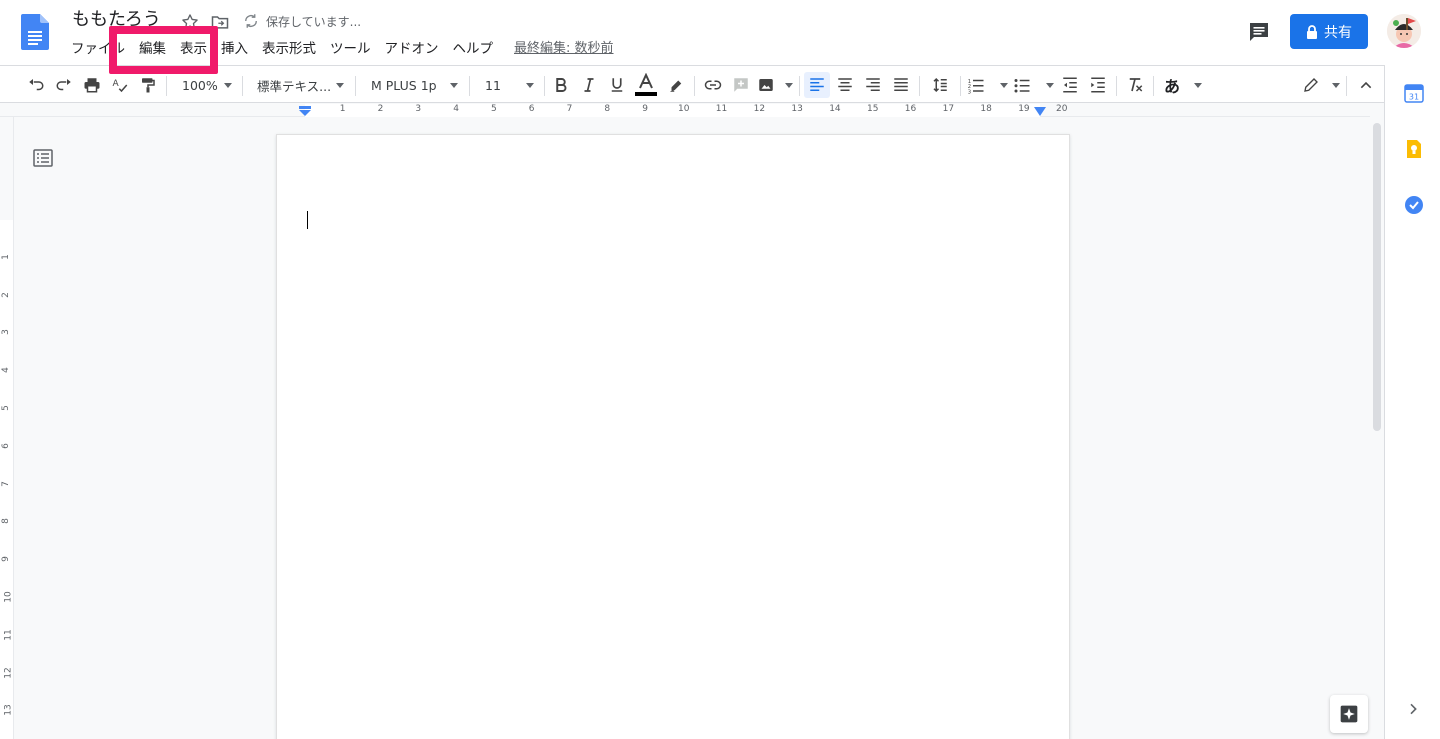  Describe the element at coordinates (289, 49) in the screenshot. I see `menu-format: 表示形式` at that location.